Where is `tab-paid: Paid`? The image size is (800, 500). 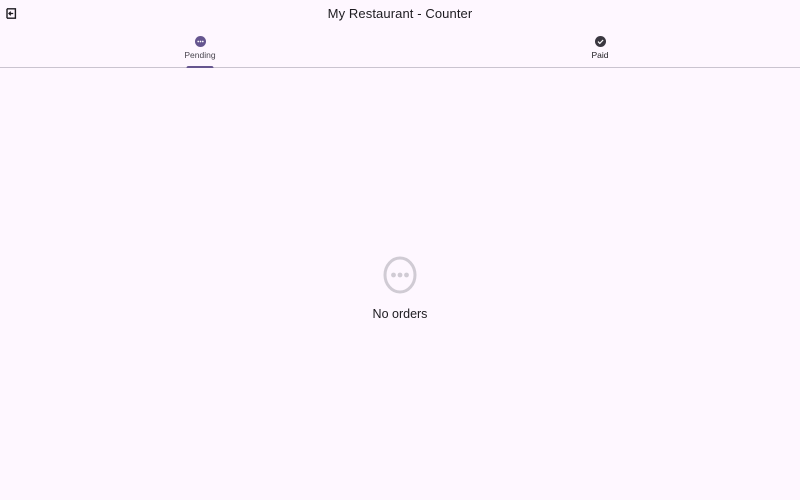 tab-paid: Paid is located at coordinates (600, 47).